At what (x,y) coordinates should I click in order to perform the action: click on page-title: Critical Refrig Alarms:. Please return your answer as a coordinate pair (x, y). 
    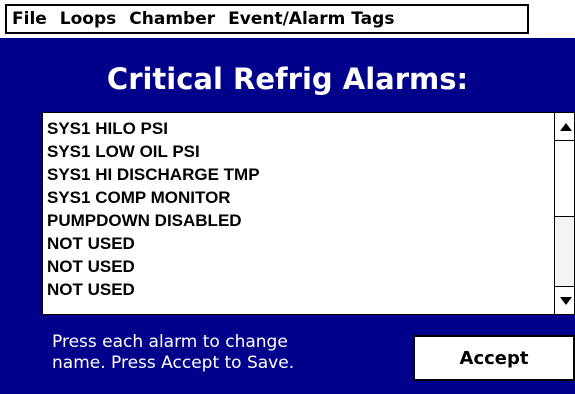
    Looking at the image, I should click on (287, 79).